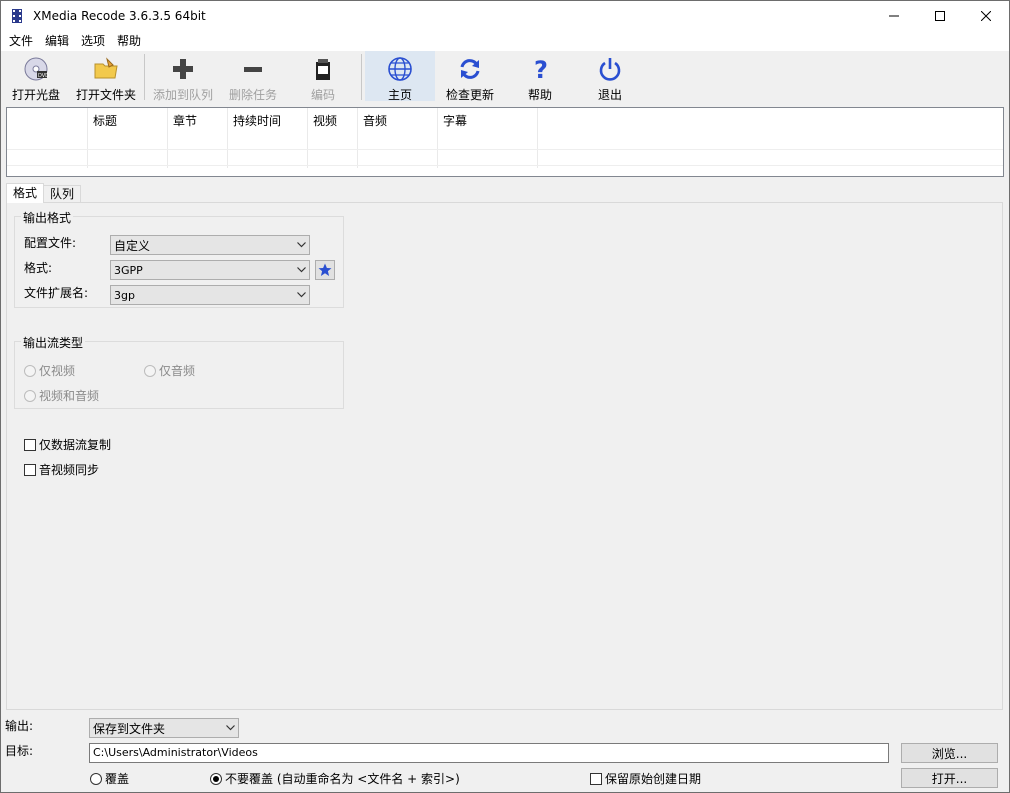 This screenshot has width=1010, height=793. I want to click on add-to-queue-label: 添加到队列, so click(182, 95).